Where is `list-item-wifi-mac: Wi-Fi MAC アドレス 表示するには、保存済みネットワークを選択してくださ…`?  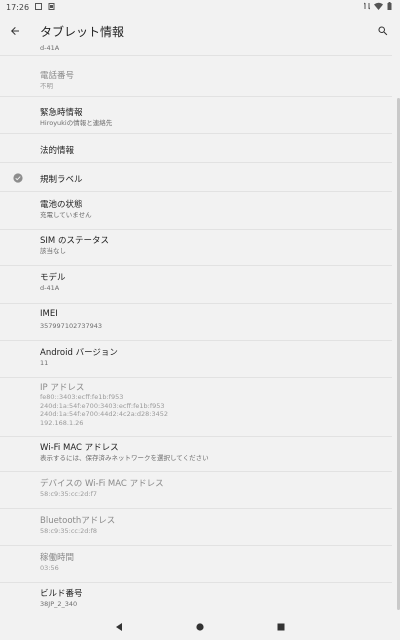 list-item-wifi-mac: Wi-Fi MAC アドレス 表示するには、保存済みネットワークを選択してくださ… is located at coordinates (196, 455).